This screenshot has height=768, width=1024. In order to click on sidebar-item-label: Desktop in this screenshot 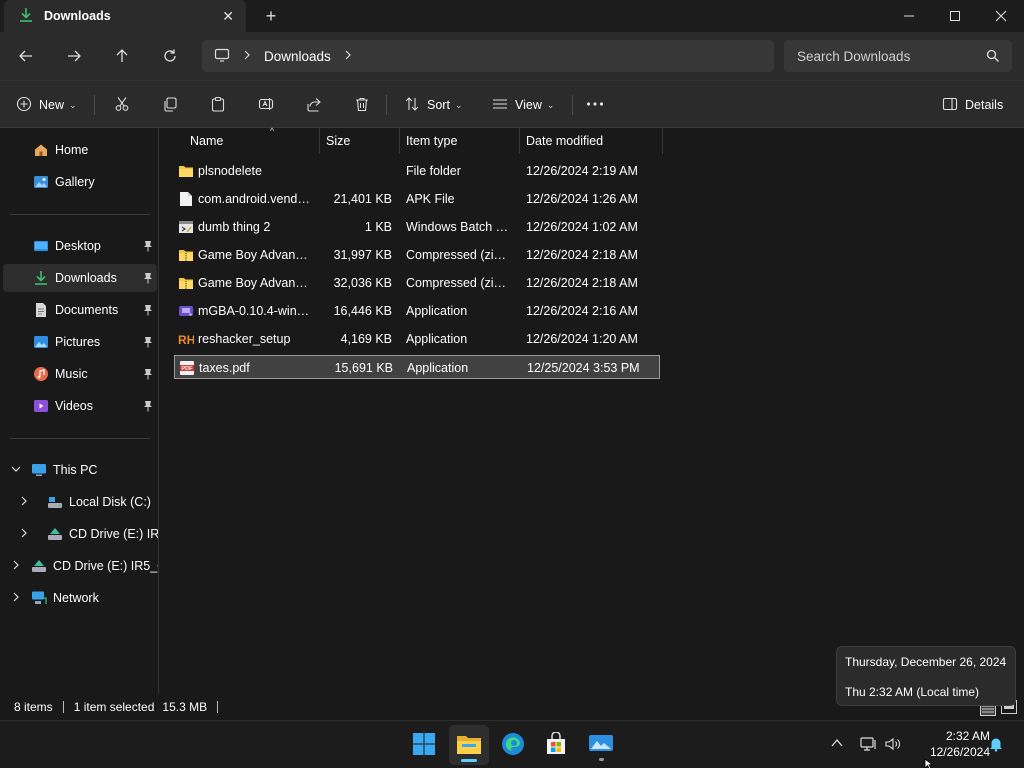, I will do `click(78, 246)`.